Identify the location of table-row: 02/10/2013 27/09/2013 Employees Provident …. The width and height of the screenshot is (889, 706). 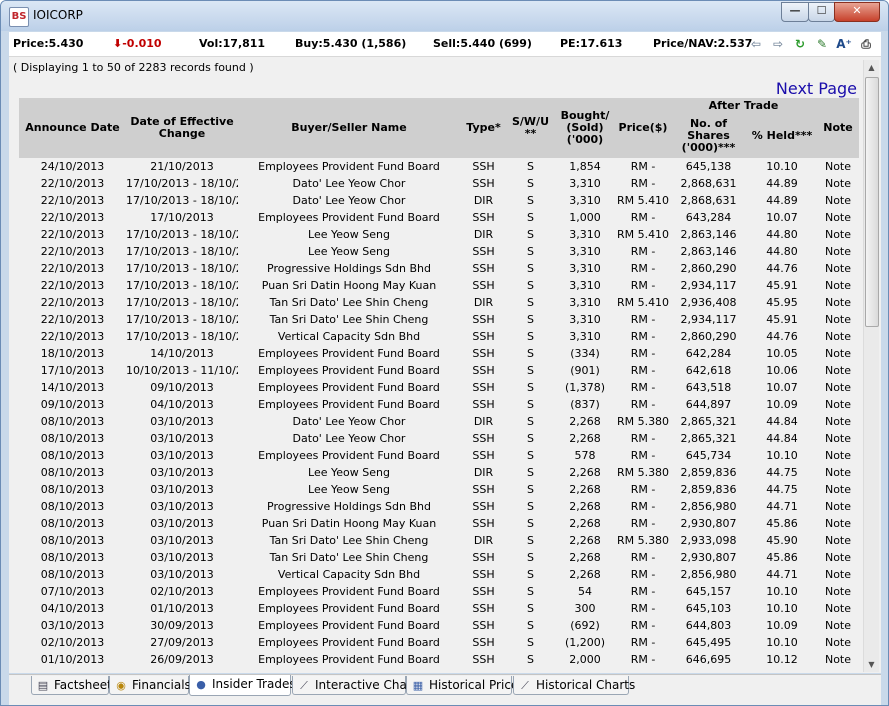
(439, 642).